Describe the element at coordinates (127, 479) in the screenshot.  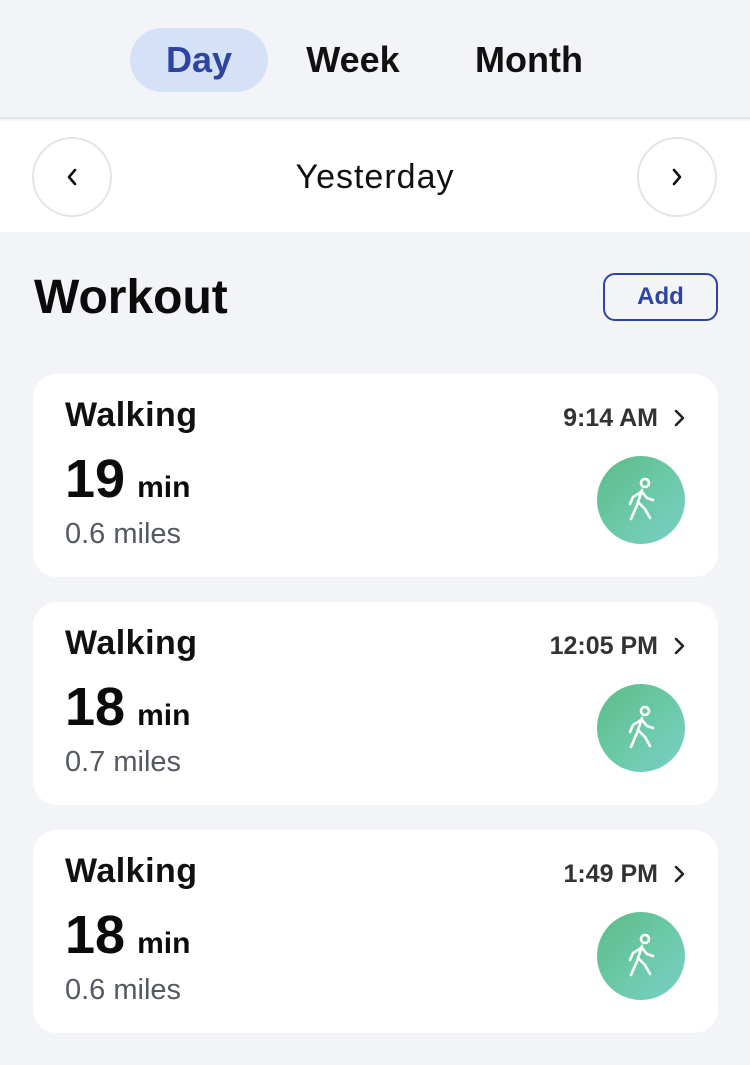
I see `workout-duration: 19 min` at that location.